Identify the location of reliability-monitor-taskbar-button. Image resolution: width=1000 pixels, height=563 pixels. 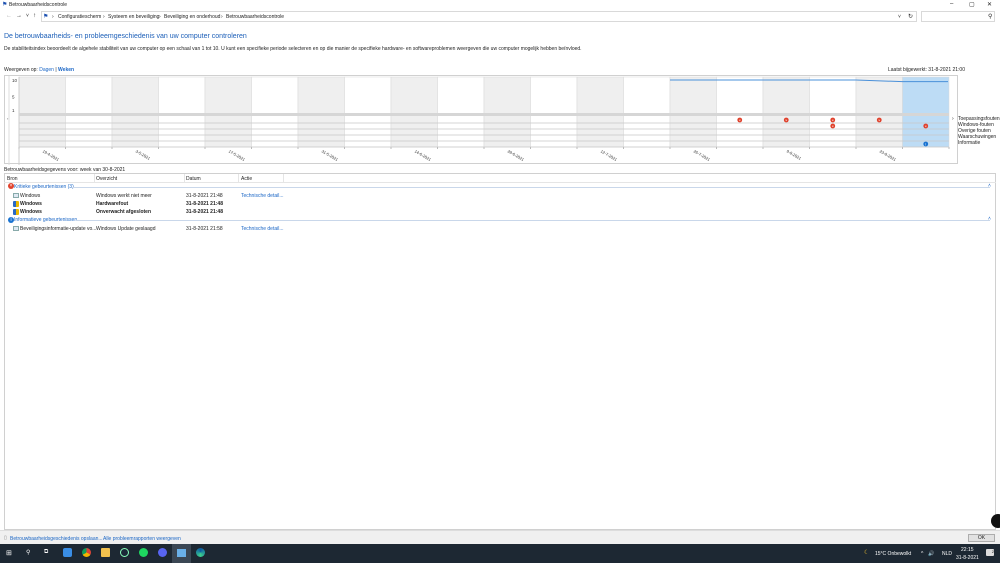
(181, 553).